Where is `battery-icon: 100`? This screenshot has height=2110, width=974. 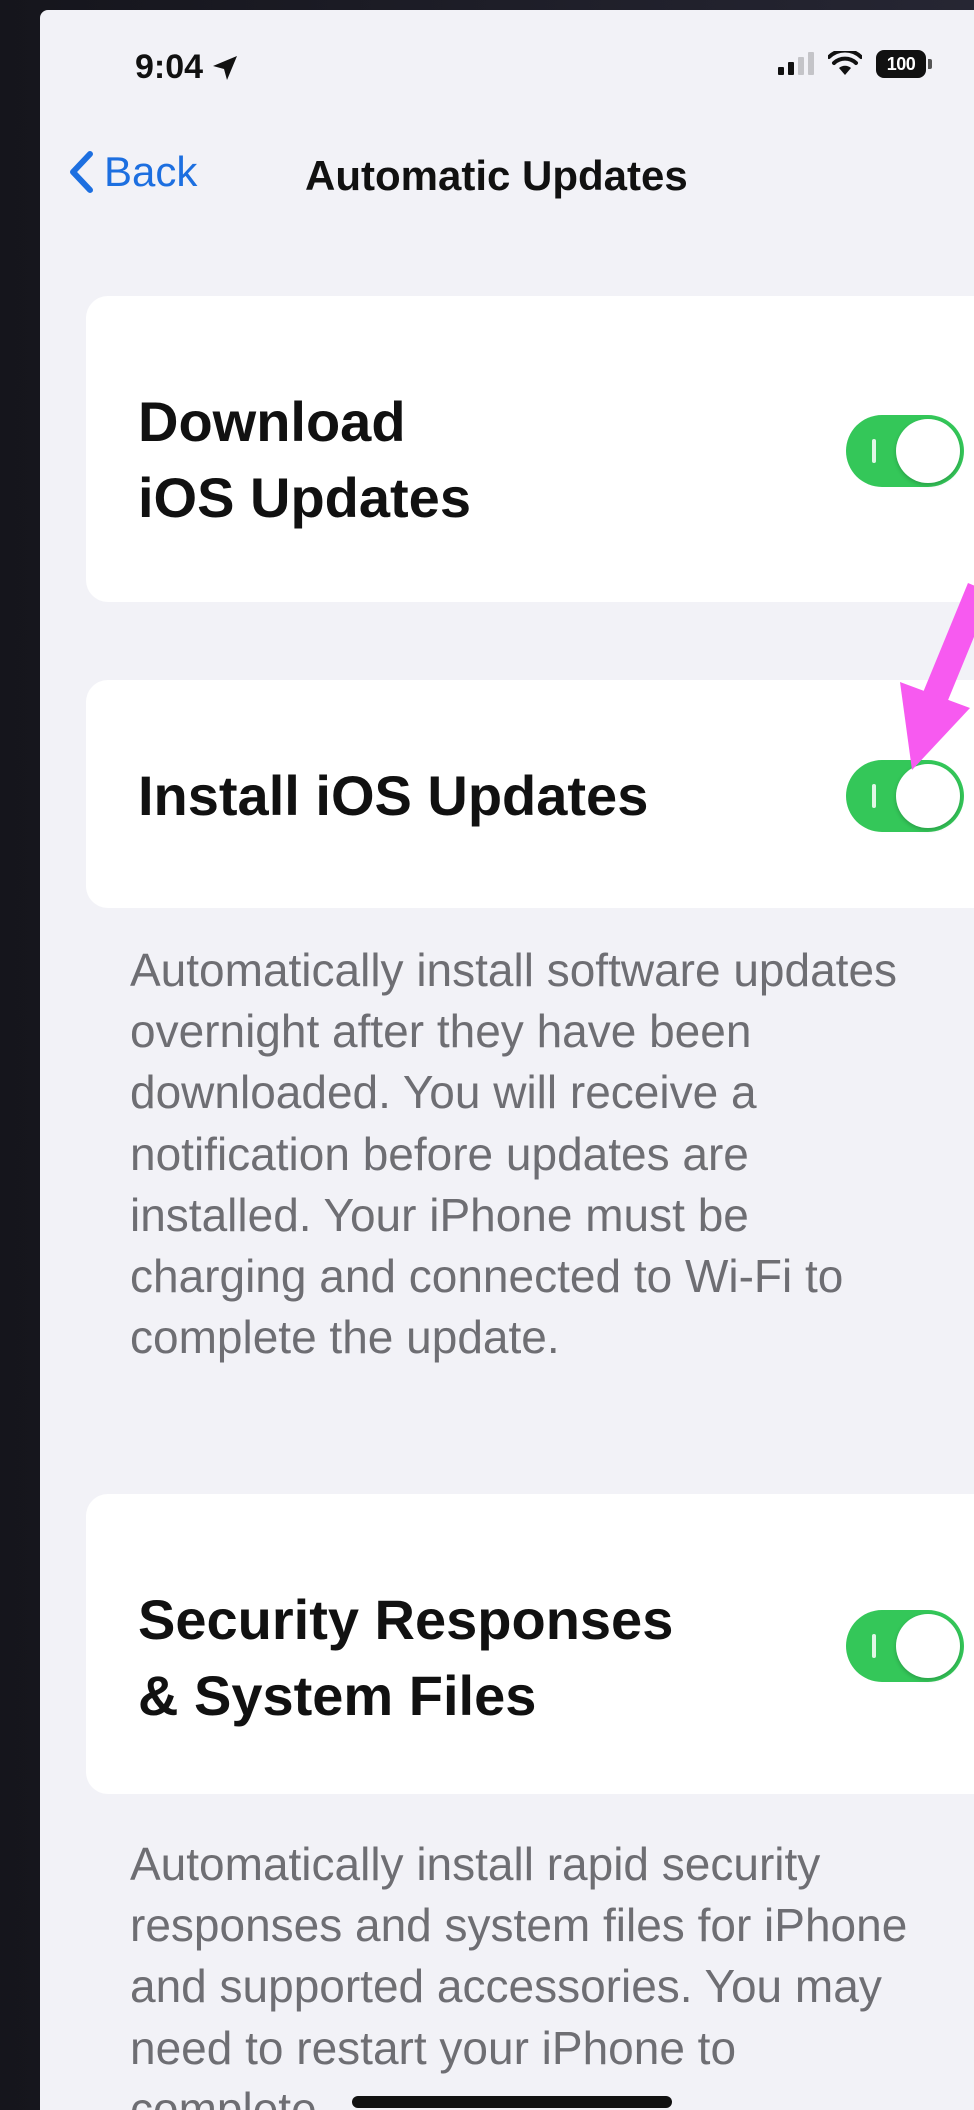
battery-icon: 100 is located at coordinates (904, 64).